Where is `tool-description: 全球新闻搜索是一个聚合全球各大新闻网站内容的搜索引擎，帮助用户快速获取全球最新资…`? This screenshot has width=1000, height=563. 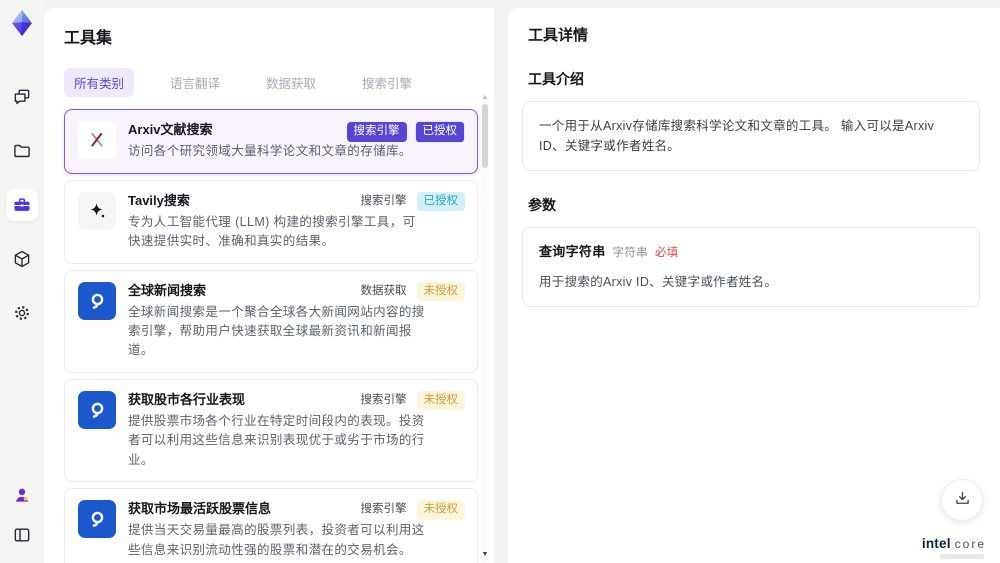
tool-description: 全球新闻搜索是一个聚合全球各大新闻网站内容的搜索引擎，帮助用户快速获取全球最新资… is located at coordinates (276, 331).